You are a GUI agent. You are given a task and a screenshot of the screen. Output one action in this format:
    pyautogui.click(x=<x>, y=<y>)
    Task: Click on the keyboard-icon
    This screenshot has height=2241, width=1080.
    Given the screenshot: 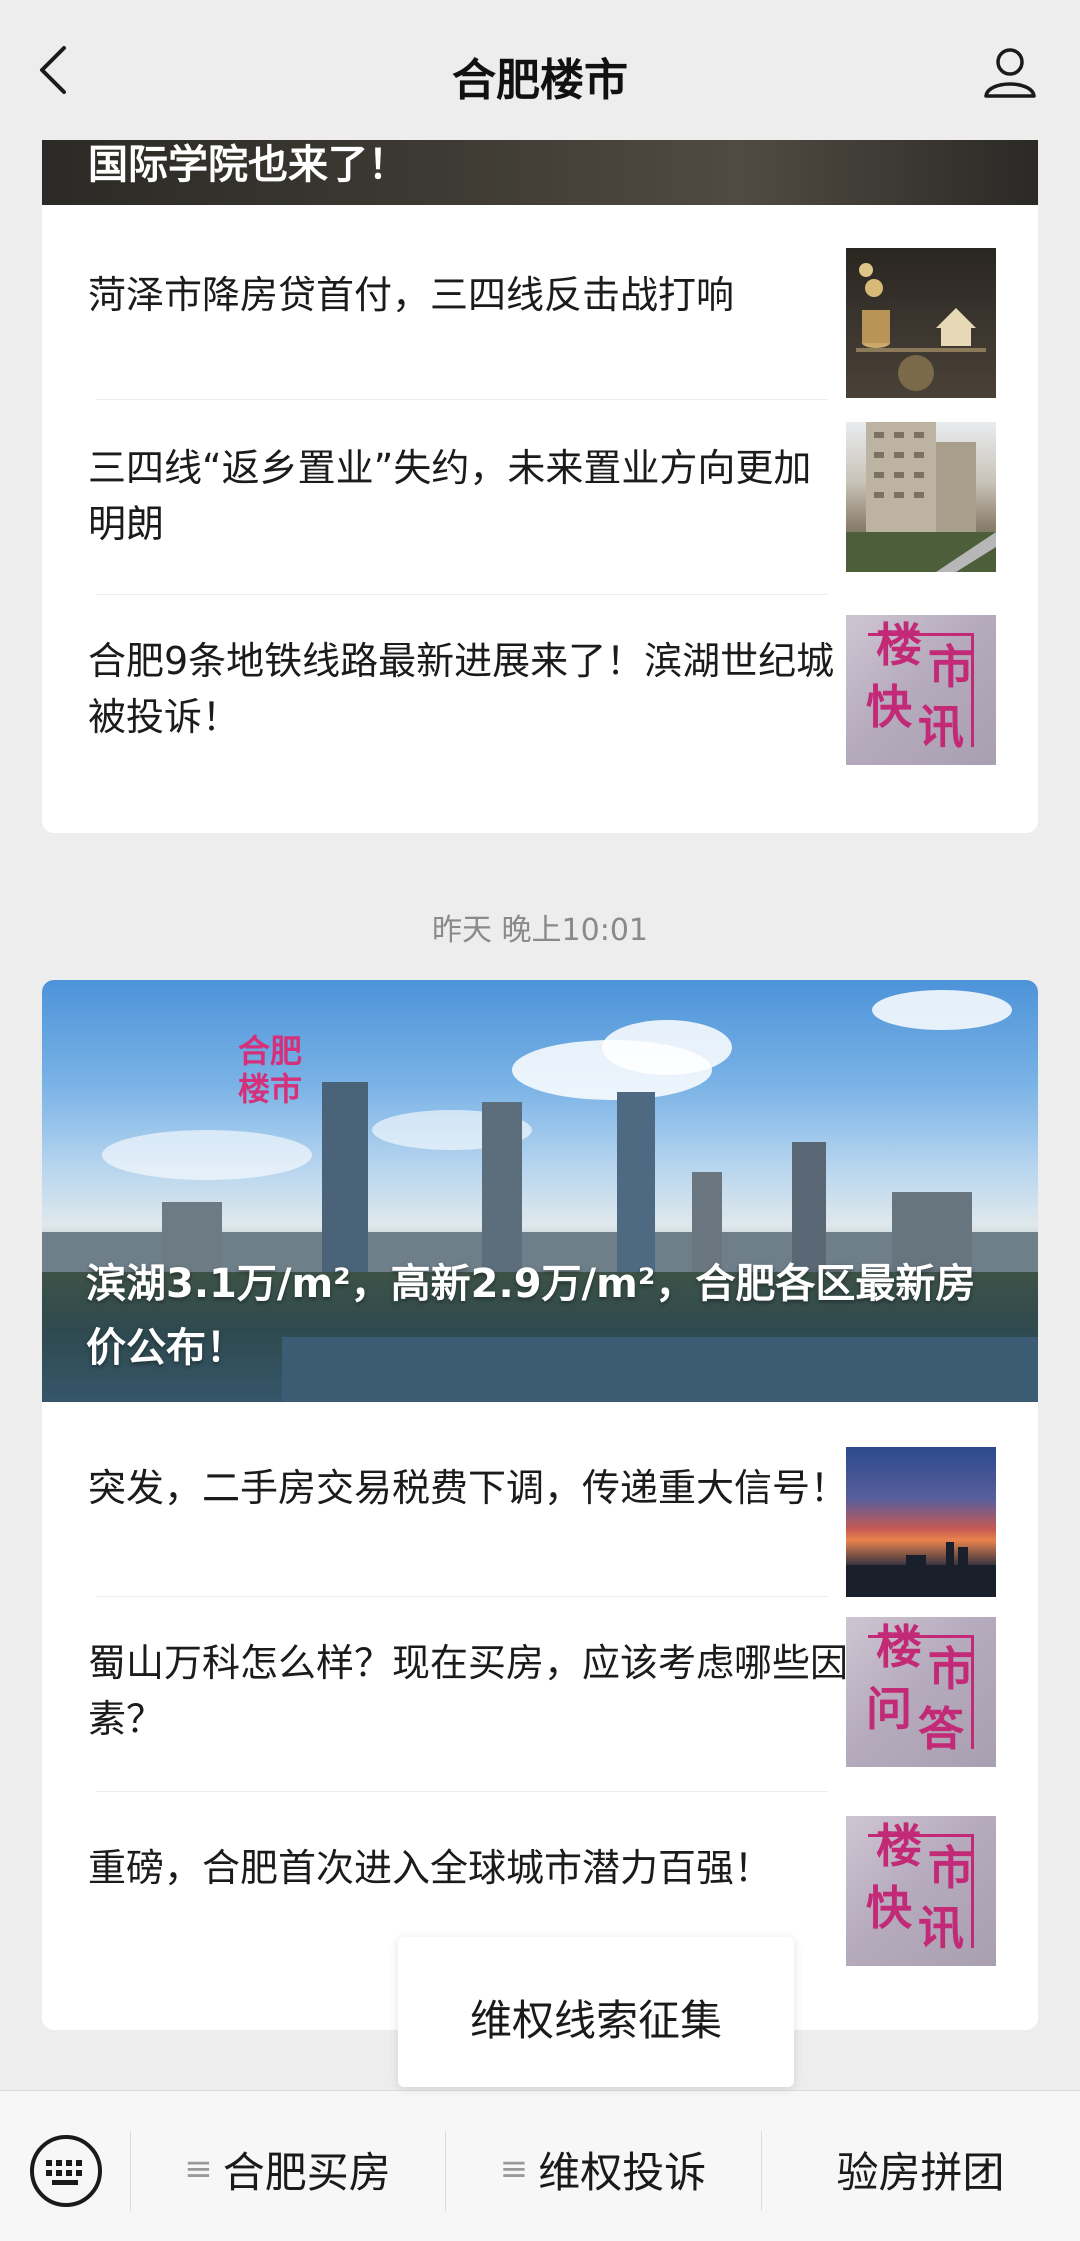 What is the action you would take?
    pyautogui.click(x=66, y=2171)
    